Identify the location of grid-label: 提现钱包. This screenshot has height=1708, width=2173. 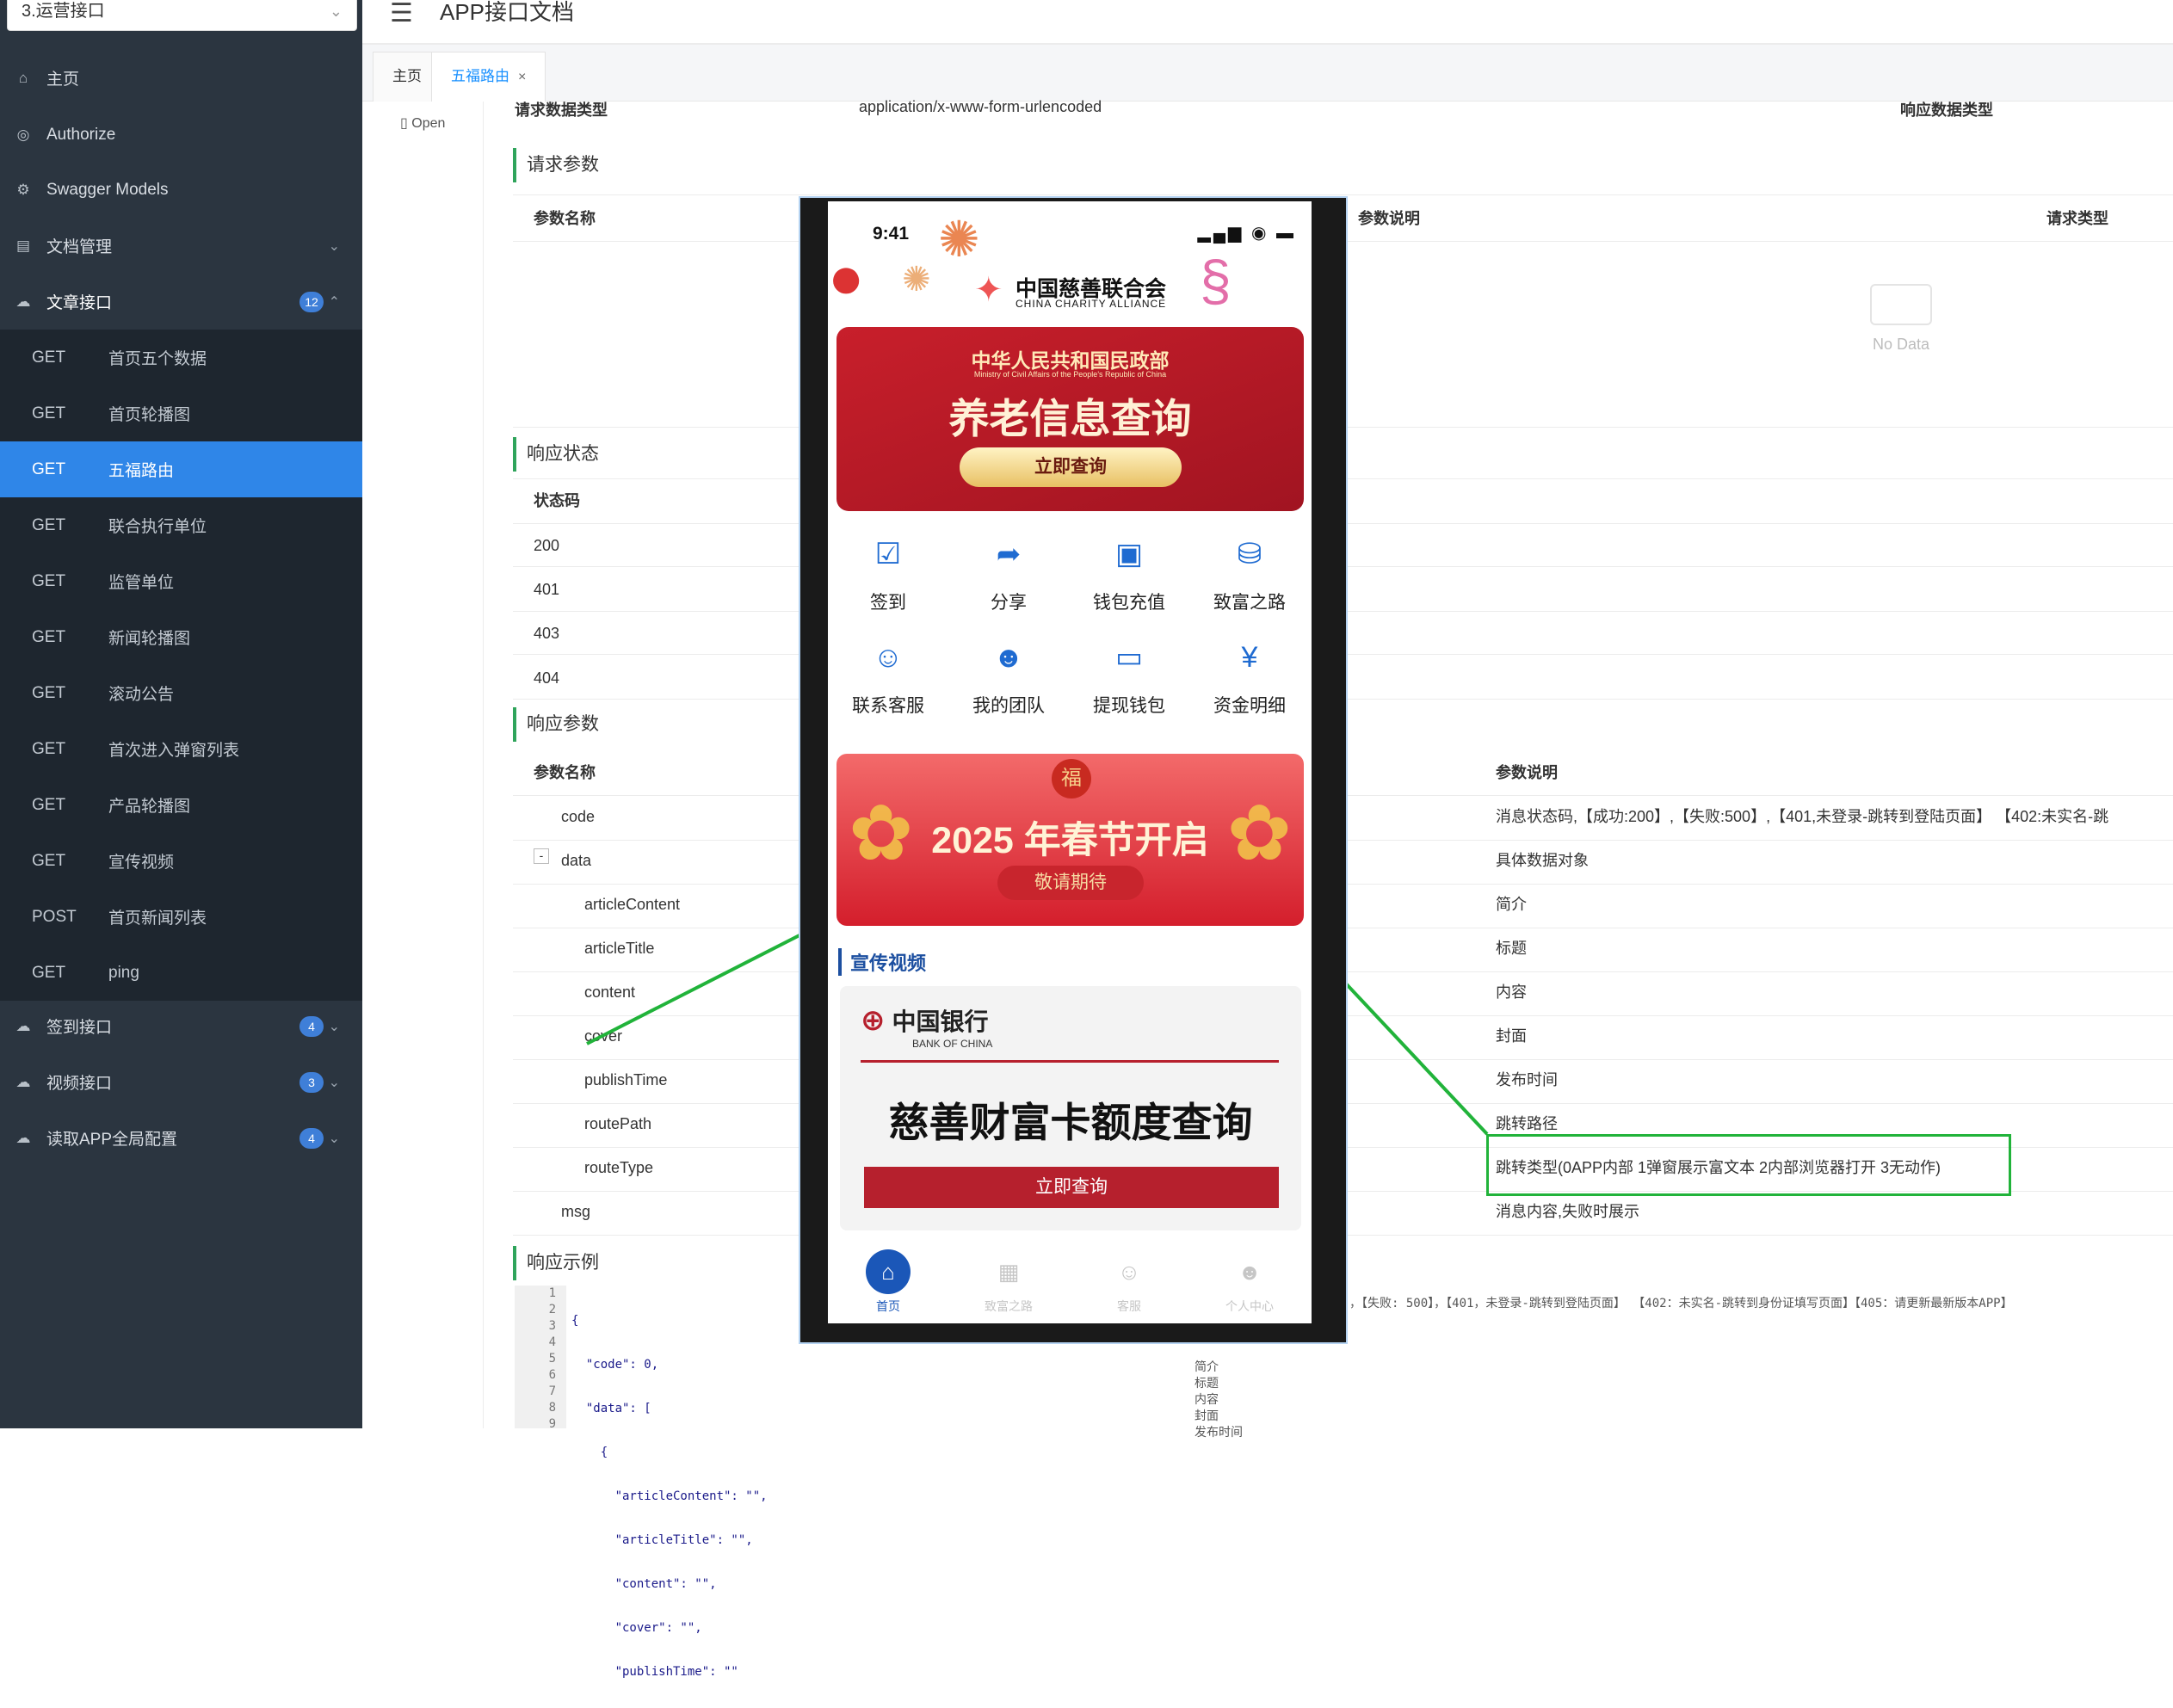
(1129, 706).